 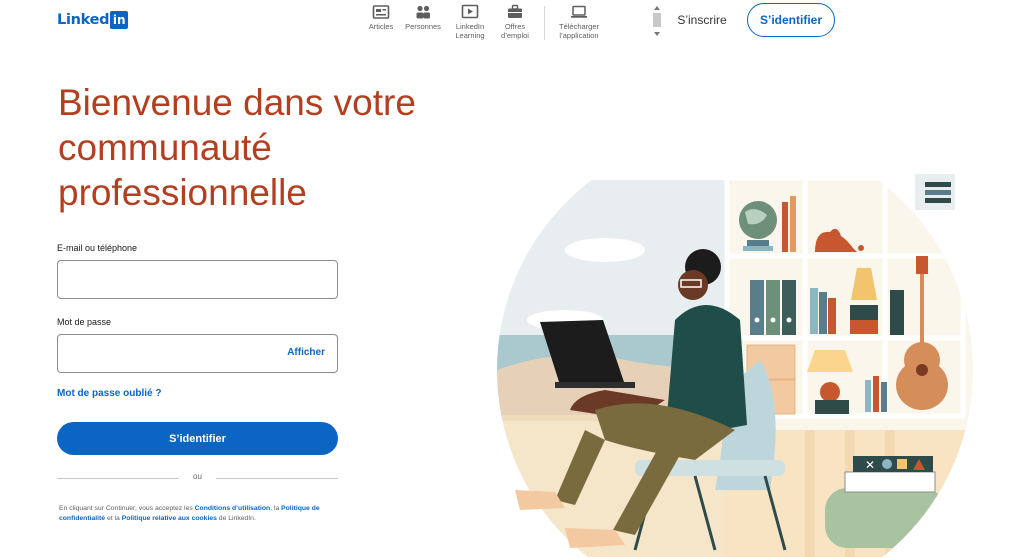 I want to click on scroll-thumb, so click(x=657, y=20).